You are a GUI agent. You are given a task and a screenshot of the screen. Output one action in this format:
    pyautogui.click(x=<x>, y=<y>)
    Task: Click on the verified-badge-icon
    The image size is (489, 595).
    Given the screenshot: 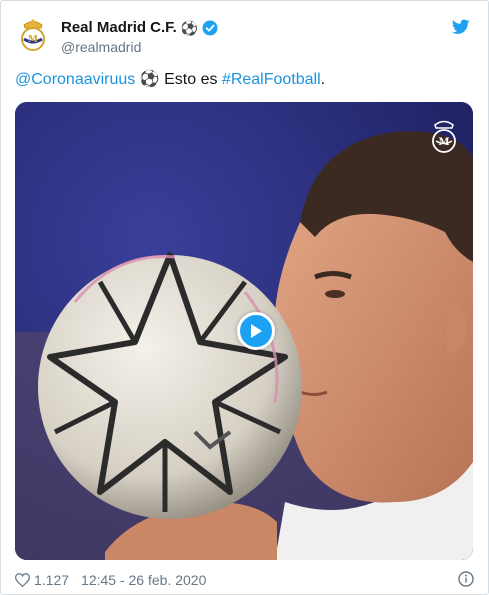 What is the action you would take?
    pyautogui.click(x=210, y=27)
    